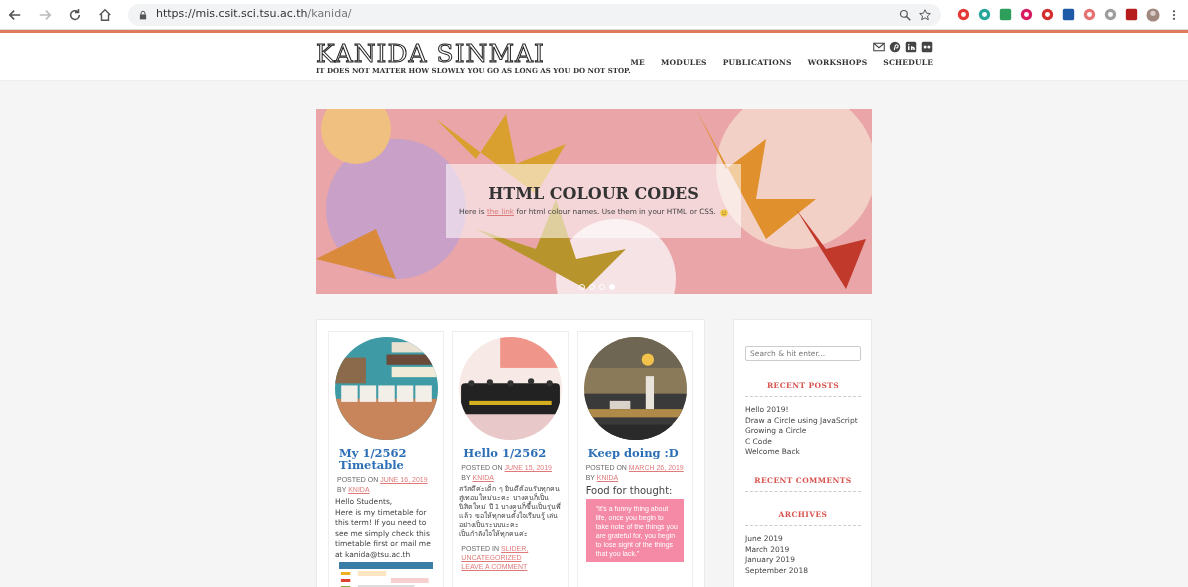 The width and height of the screenshot is (1188, 587). I want to click on back-icon, so click(15, 14).